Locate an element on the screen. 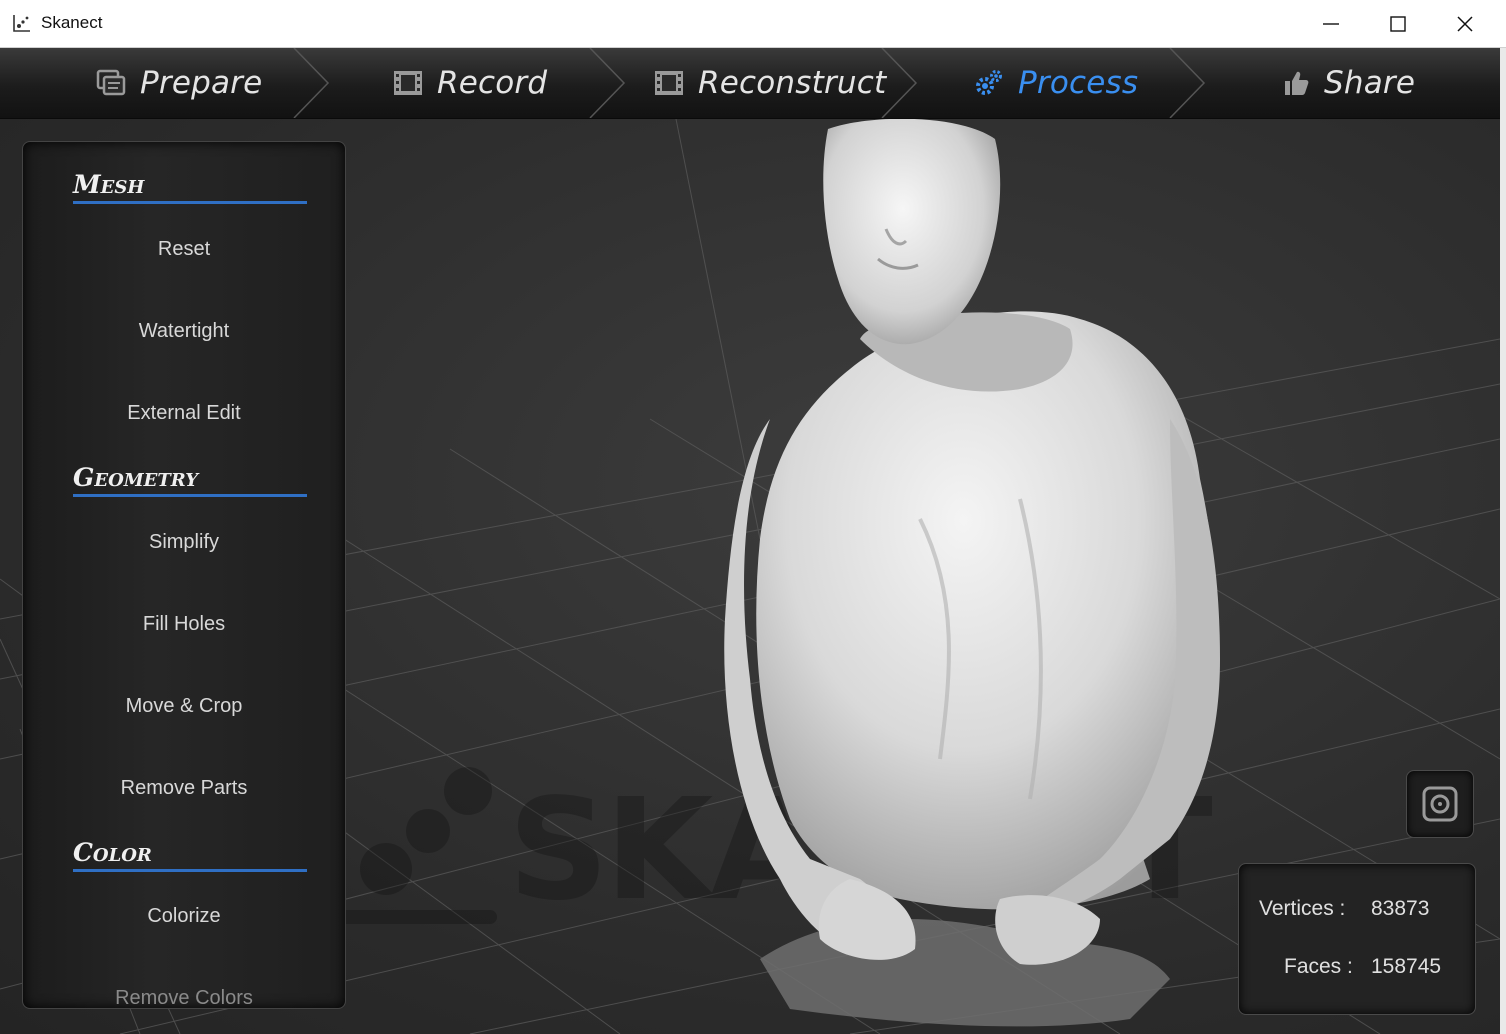 Image resolution: width=1506 pixels, height=1034 pixels. maximize-icon is located at coordinates (1398, 24).